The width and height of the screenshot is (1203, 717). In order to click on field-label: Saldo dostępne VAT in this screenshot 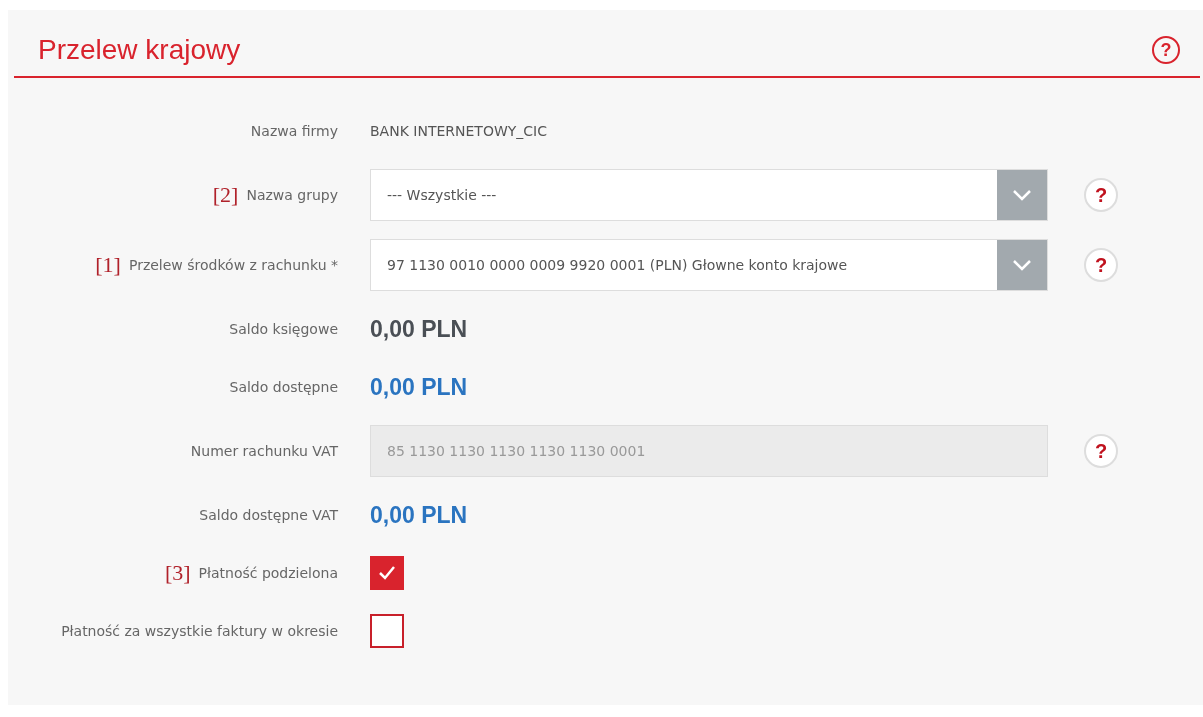, I will do `click(268, 515)`.